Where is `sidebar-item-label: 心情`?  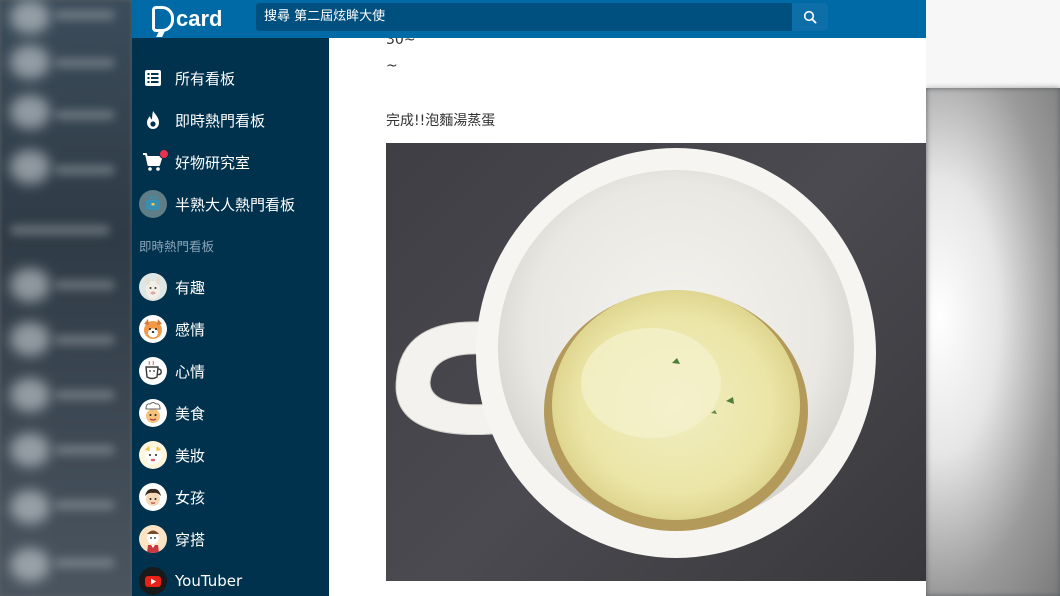
sidebar-item-label: 心情 is located at coordinates (190, 371).